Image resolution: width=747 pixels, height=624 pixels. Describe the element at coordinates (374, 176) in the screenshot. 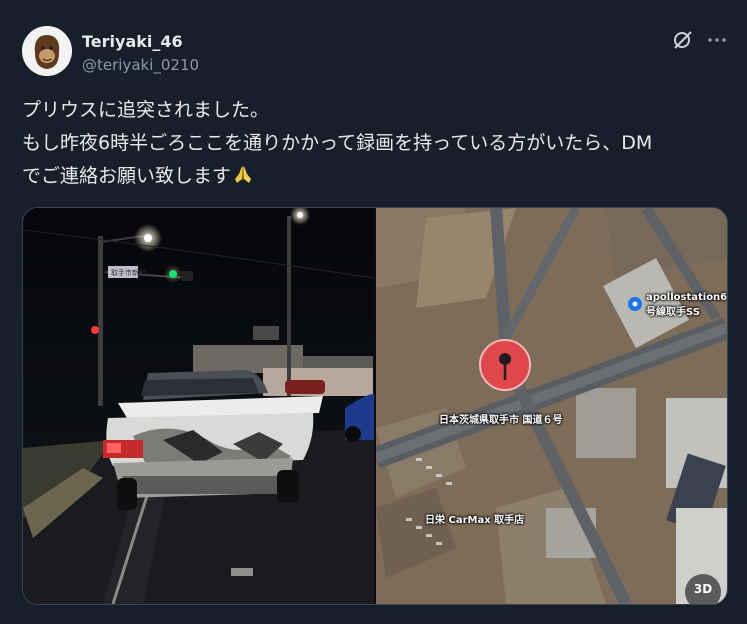

I see `tweet-line-3: でご連絡お願い致します` at that location.